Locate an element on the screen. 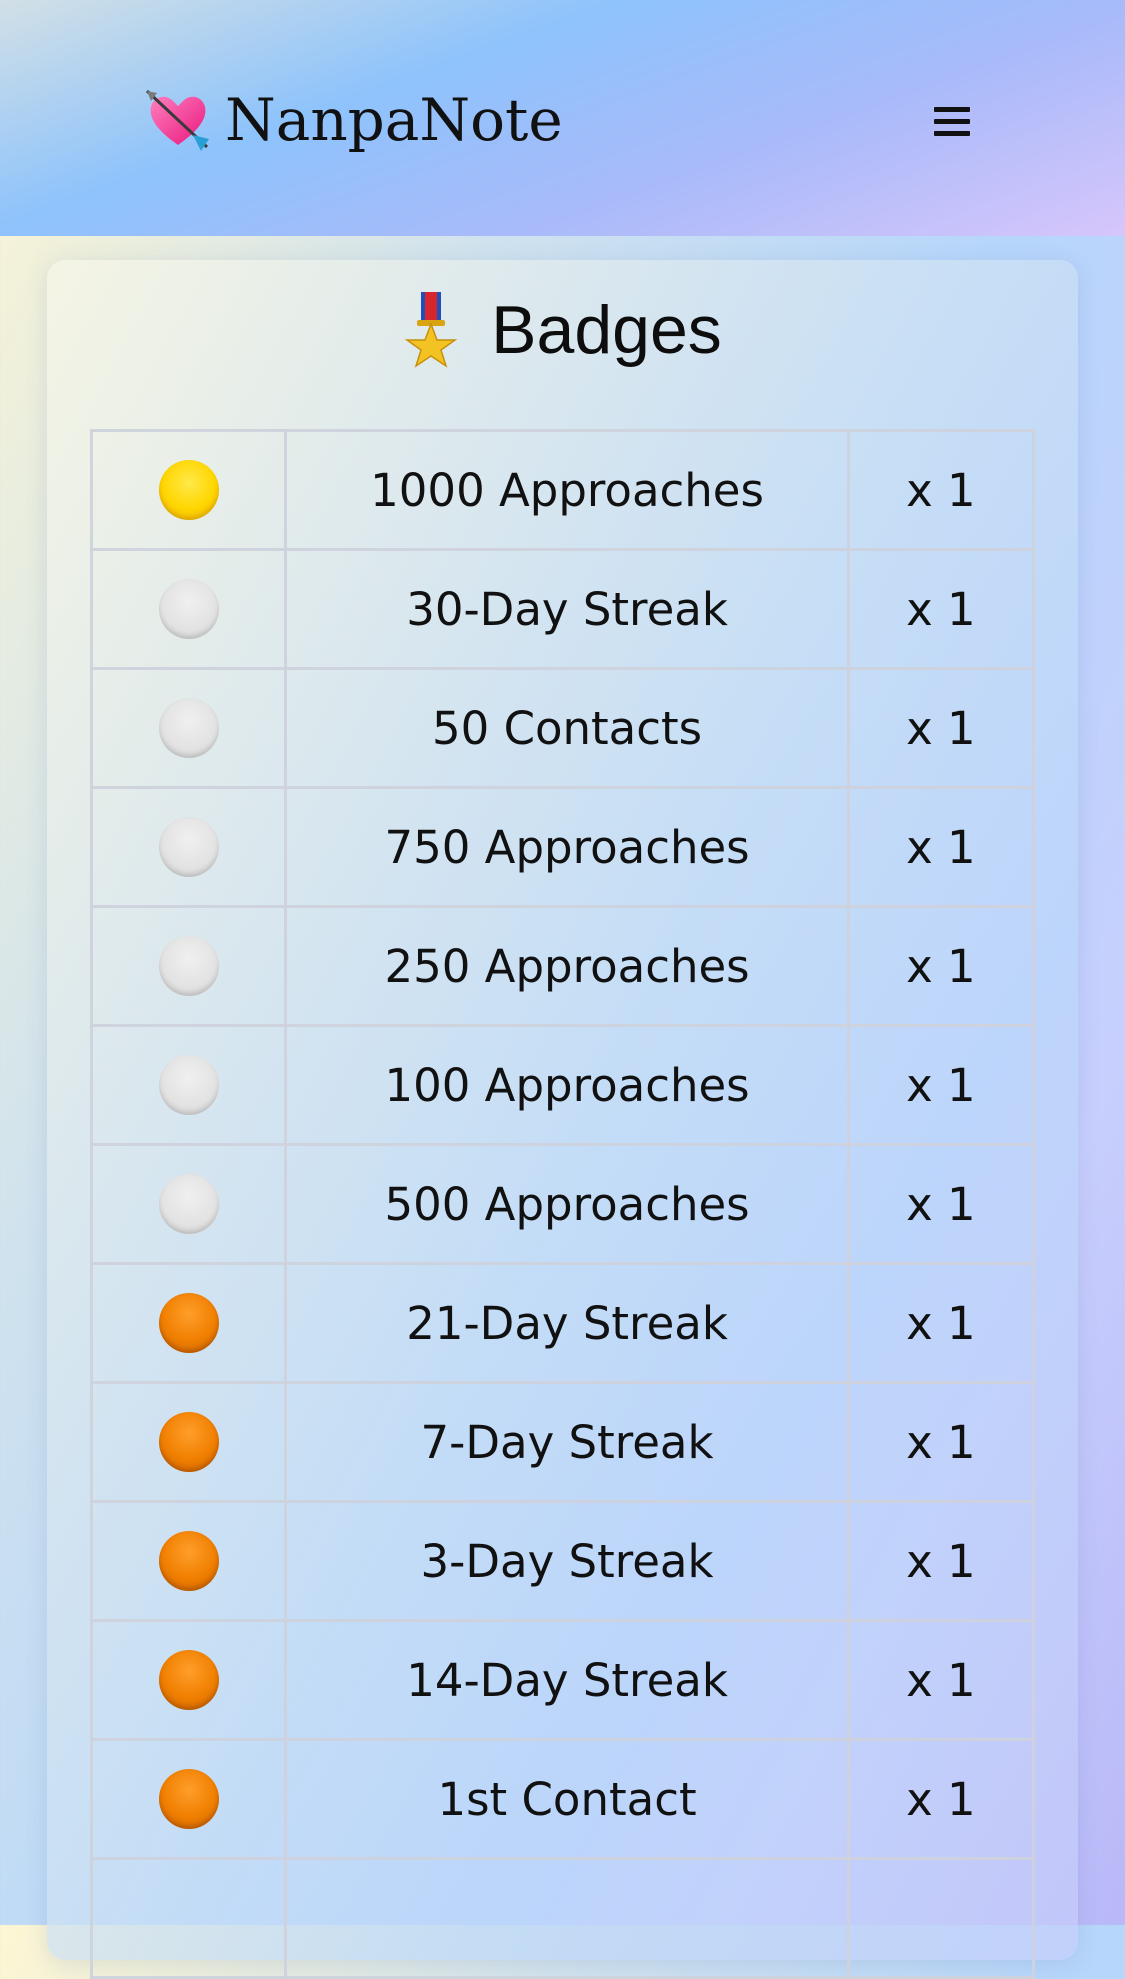 The image size is (1125, 1979). heart-with-arrow-icon is located at coordinates (177, 120).